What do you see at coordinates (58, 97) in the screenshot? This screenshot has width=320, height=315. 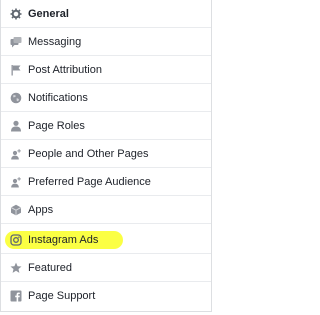 I see `sidebar-item-label: Notifications` at bounding box center [58, 97].